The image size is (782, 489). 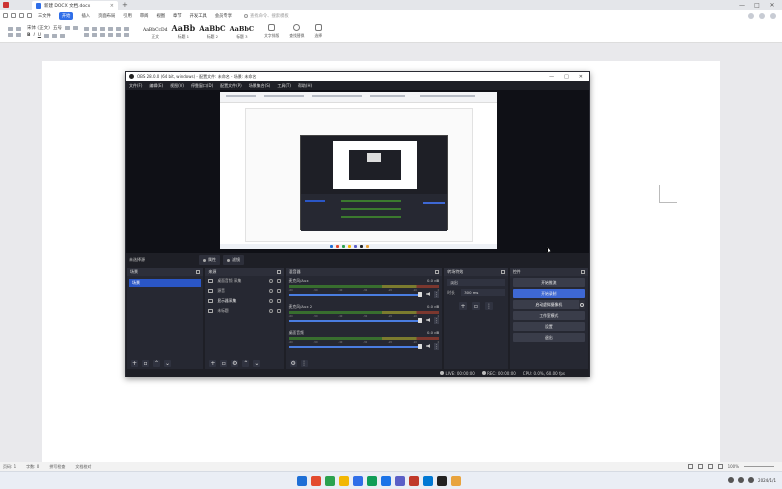 I want to click on sort-icon, so click(x=118, y=28).